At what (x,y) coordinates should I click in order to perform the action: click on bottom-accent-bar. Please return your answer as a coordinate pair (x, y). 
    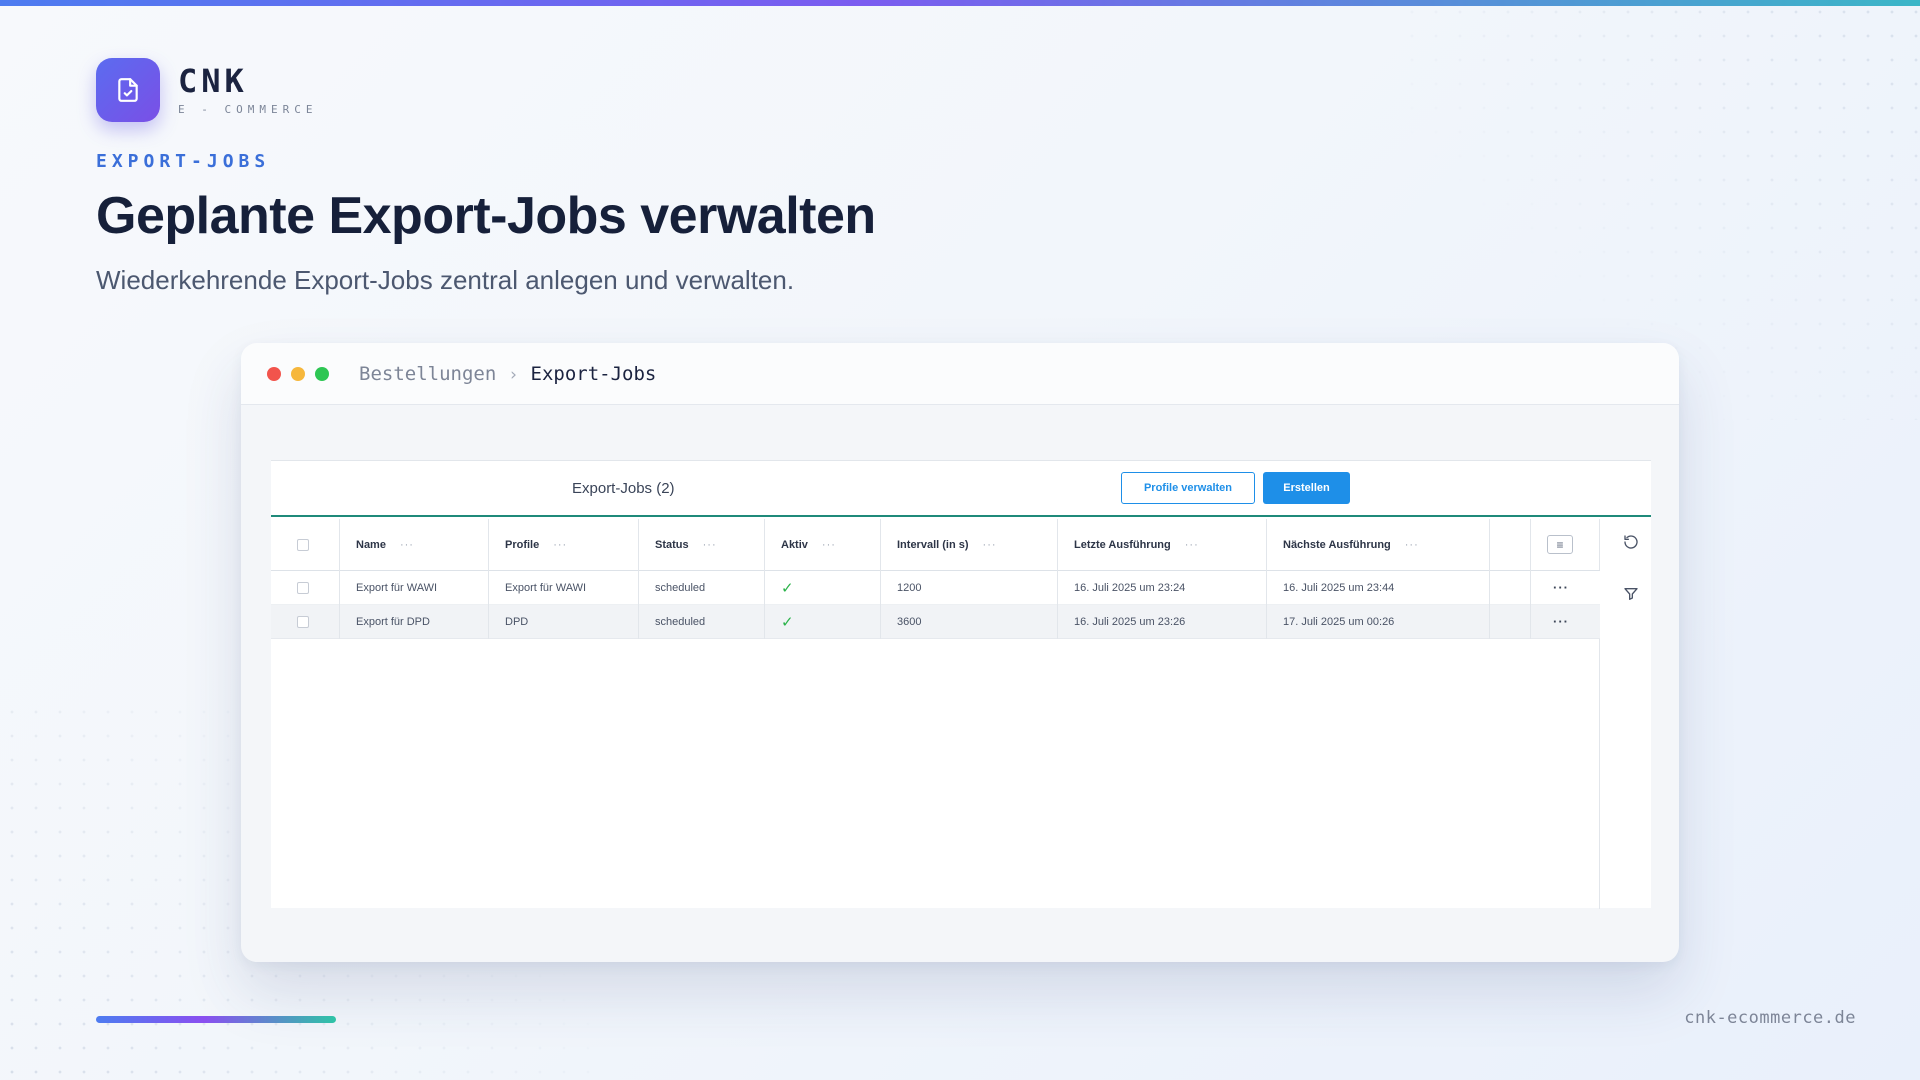
    Looking at the image, I should click on (216, 1019).